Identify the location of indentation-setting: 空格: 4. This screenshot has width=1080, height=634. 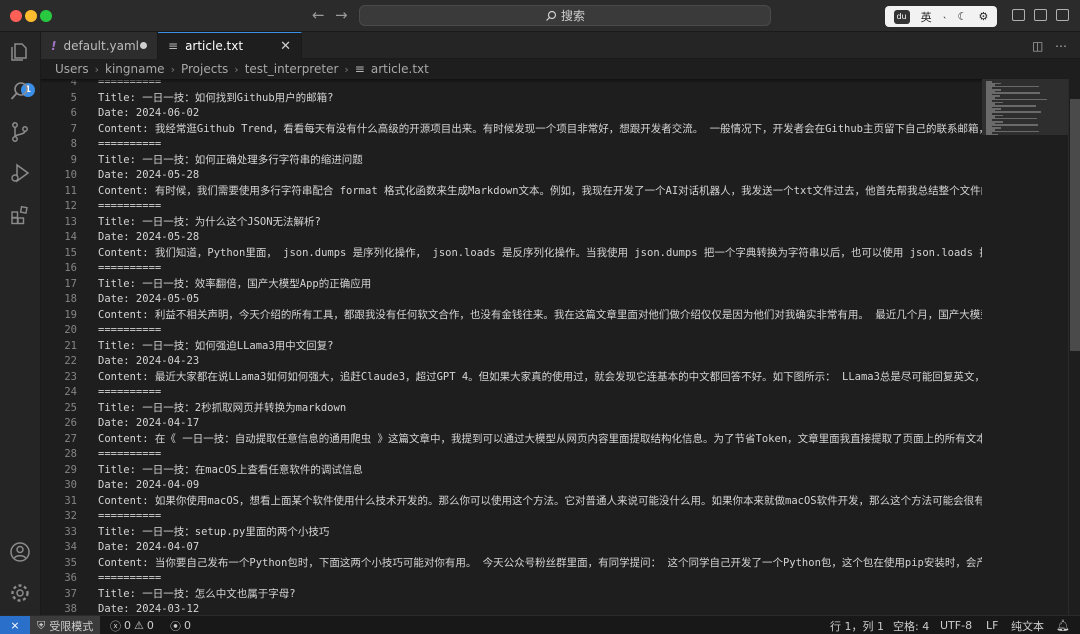
(911, 625).